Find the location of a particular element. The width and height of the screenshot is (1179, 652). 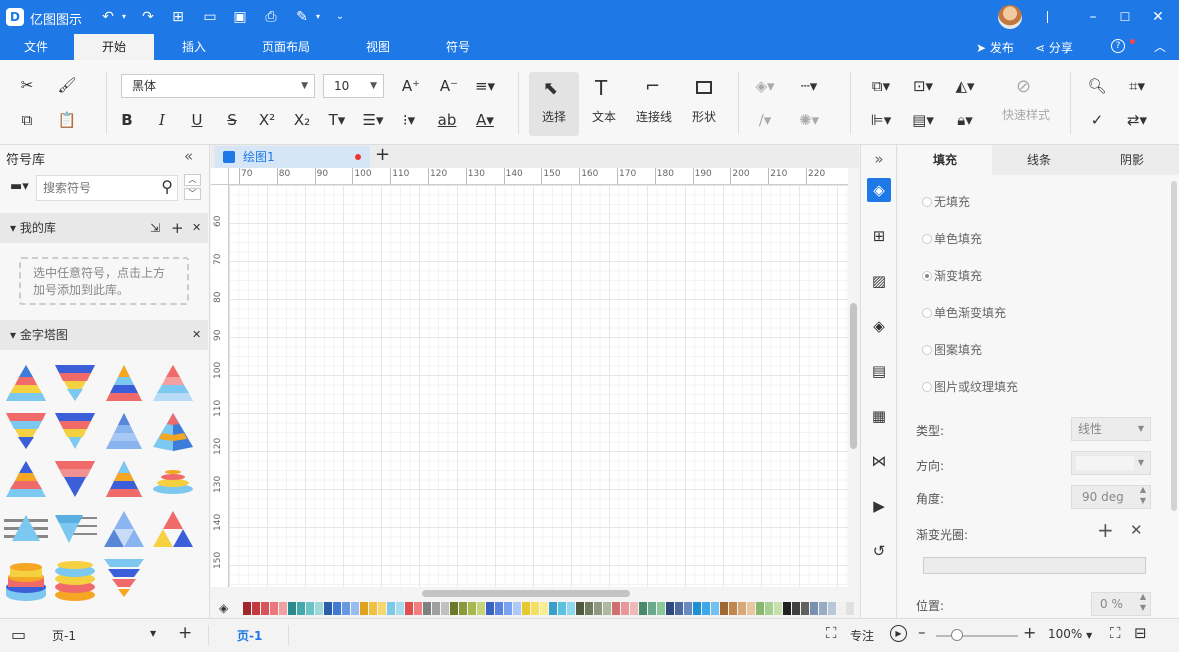

align-text-icon: ≡▾ is located at coordinates (485, 86).